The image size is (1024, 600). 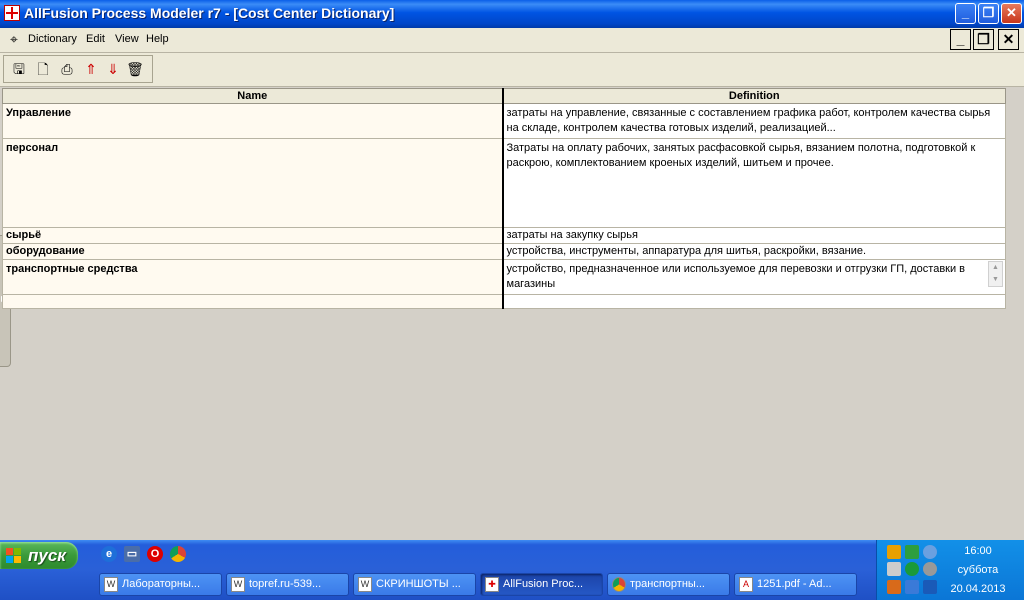 I want to click on cell-name: транспортные средства, so click(x=253, y=277).